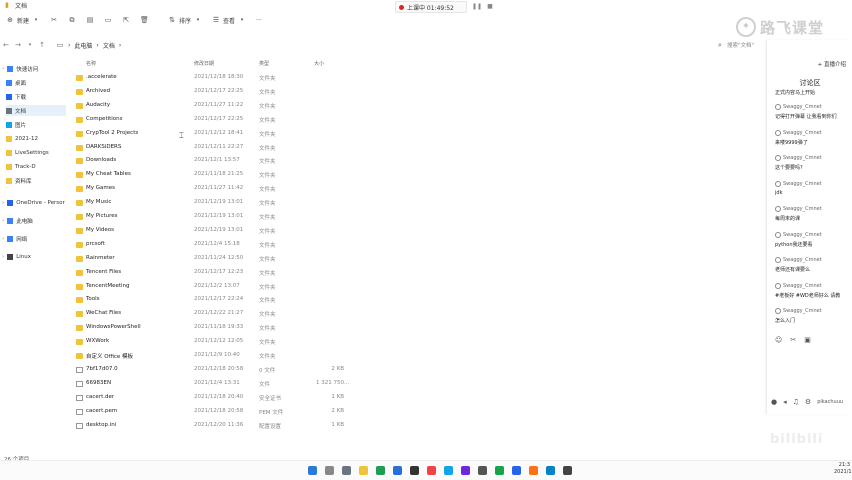 Image resolution: width=852 pixels, height=480 pixels. Describe the element at coordinates (329, 470) in the screenshot. I see `search-taskbar-icon` at that location.